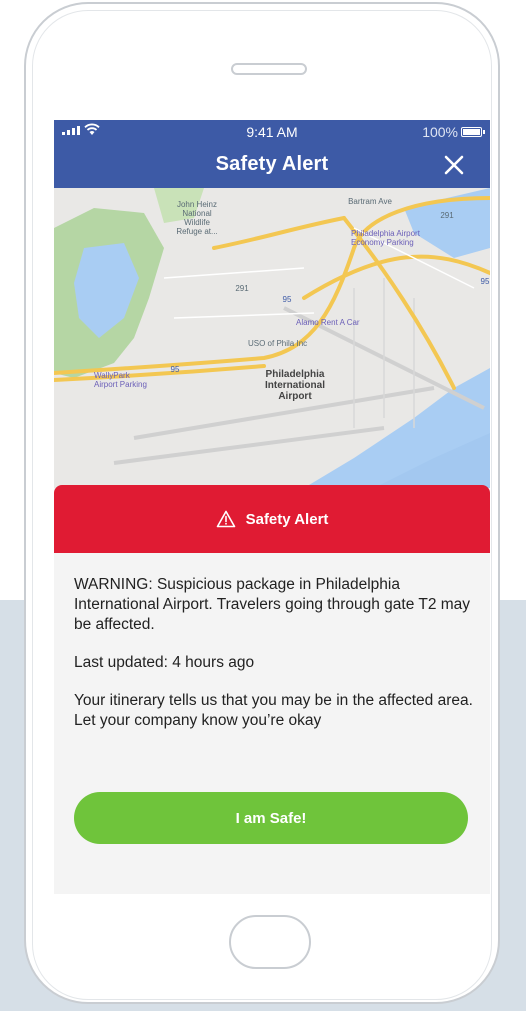  What do you see at coordinates (328, 322) in the screenshot?
I see `map-label-alamo: Alamo Rent A Car` at bounding box center [328, 322].